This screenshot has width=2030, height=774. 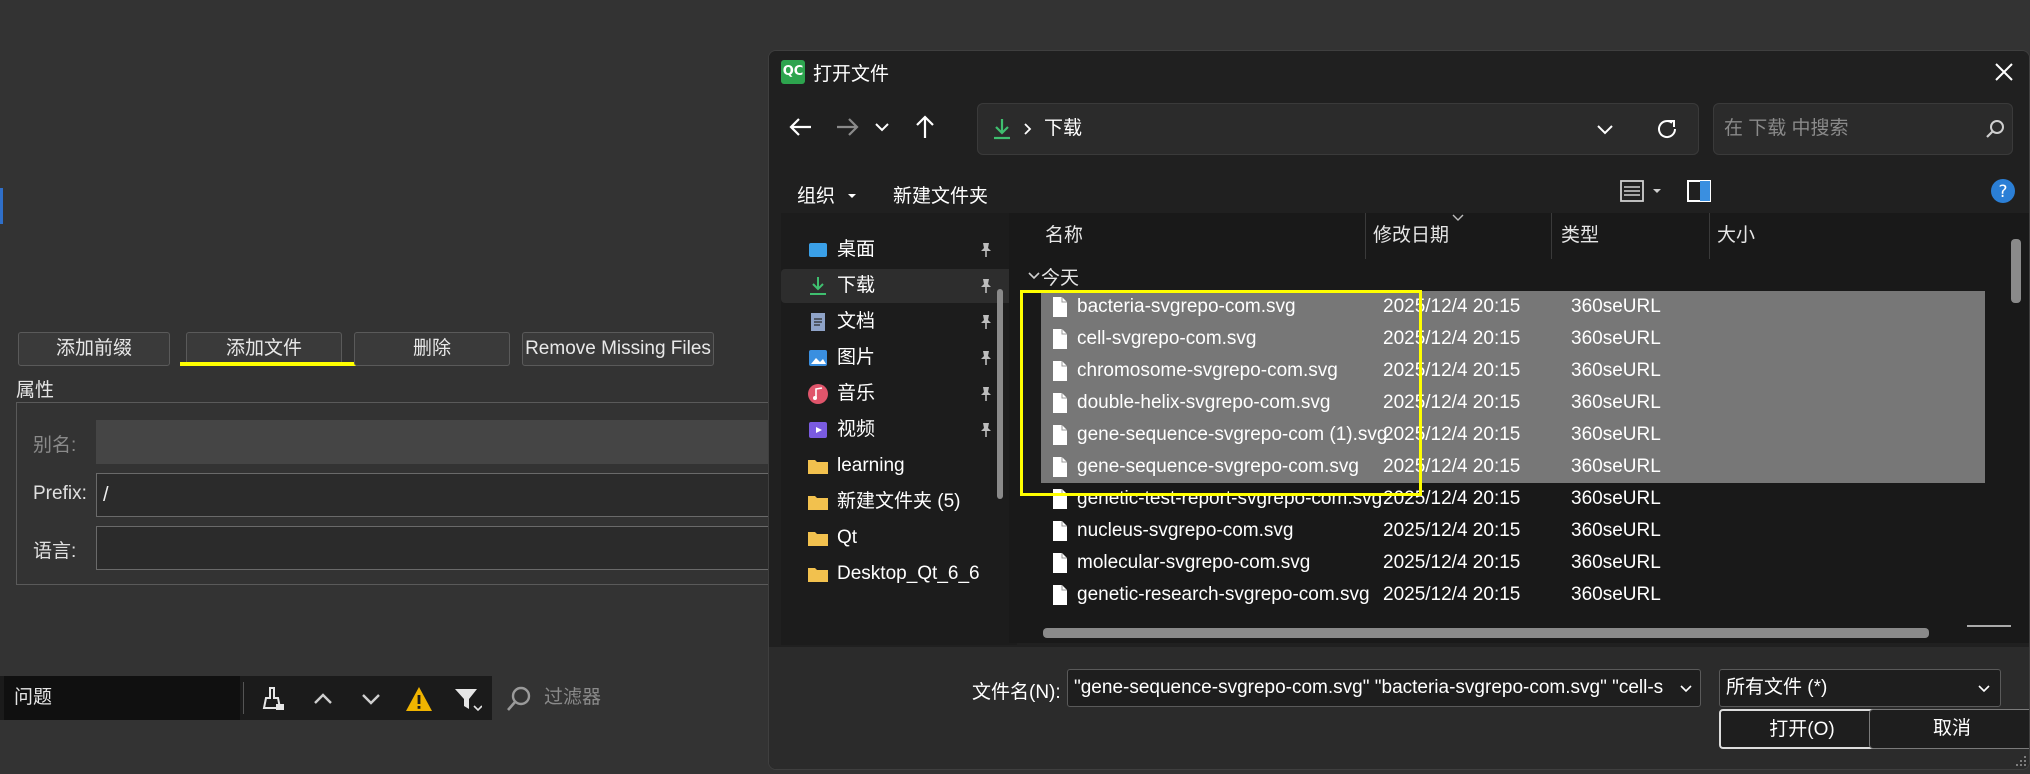 What do you see at coordinates (323, 699) in the screenshot?
I see `chevron-up-icon` at bounding box center [323, 699].